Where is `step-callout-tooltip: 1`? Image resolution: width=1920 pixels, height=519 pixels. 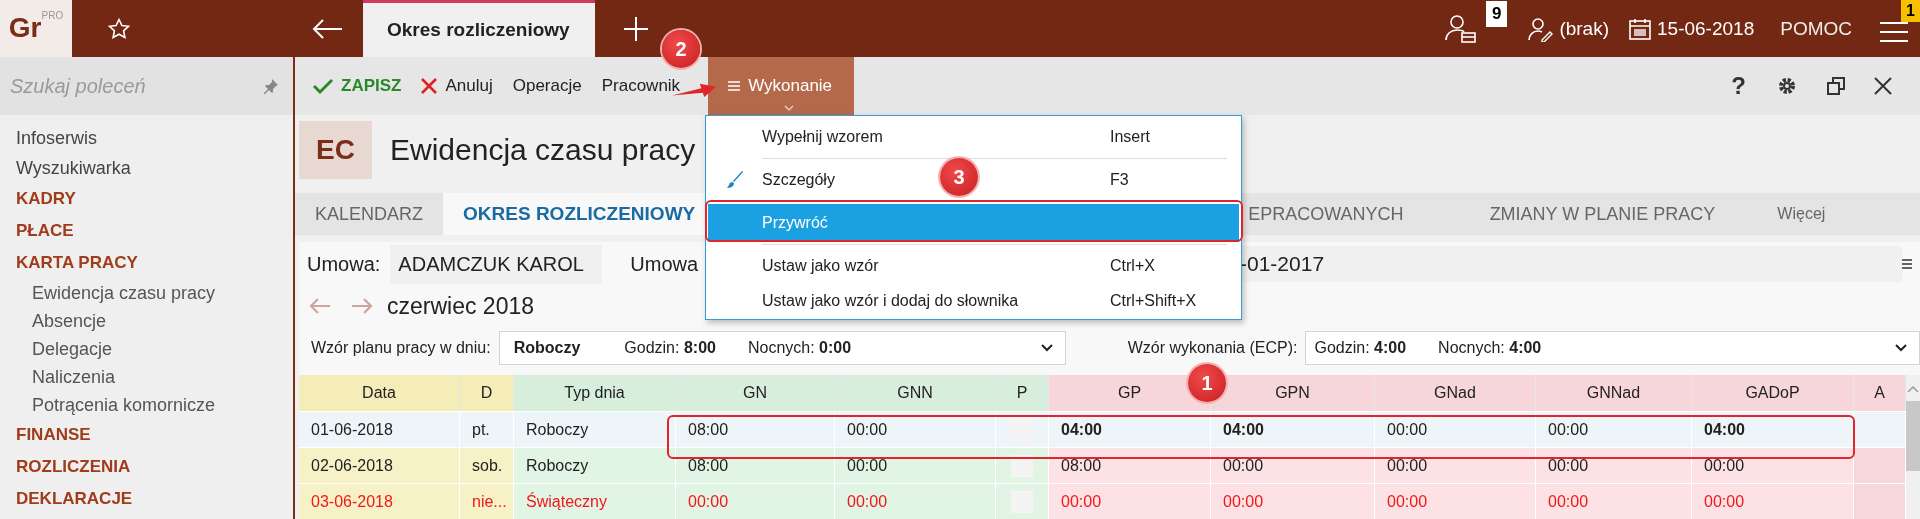
step-callout-tooltip: 1 is located at coordinates (1207, 383).